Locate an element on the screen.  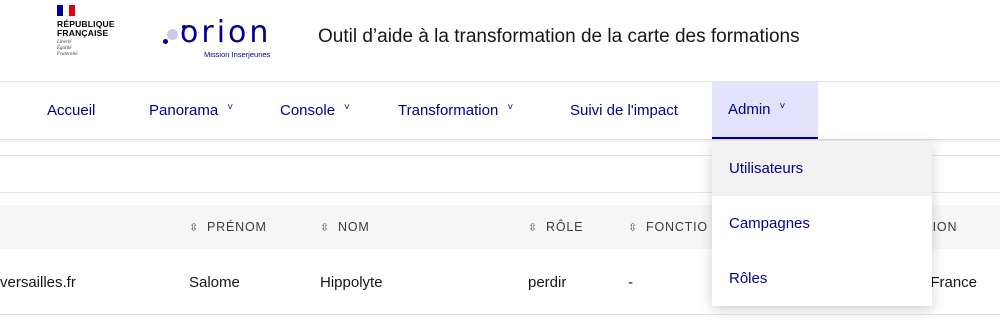
column-header-label: FONCTIO is located at coordinates (677, 227).